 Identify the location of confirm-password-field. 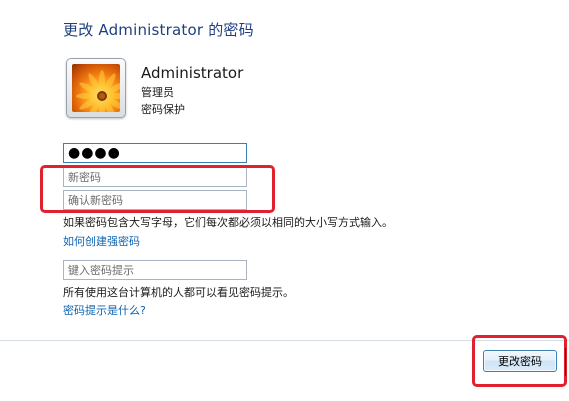
(155, 200).